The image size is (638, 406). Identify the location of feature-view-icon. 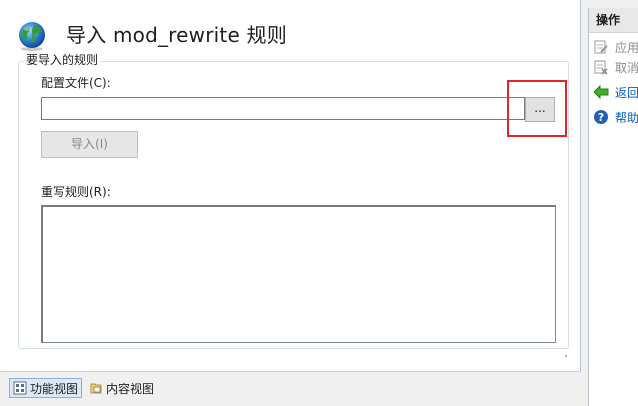
(20, 388).